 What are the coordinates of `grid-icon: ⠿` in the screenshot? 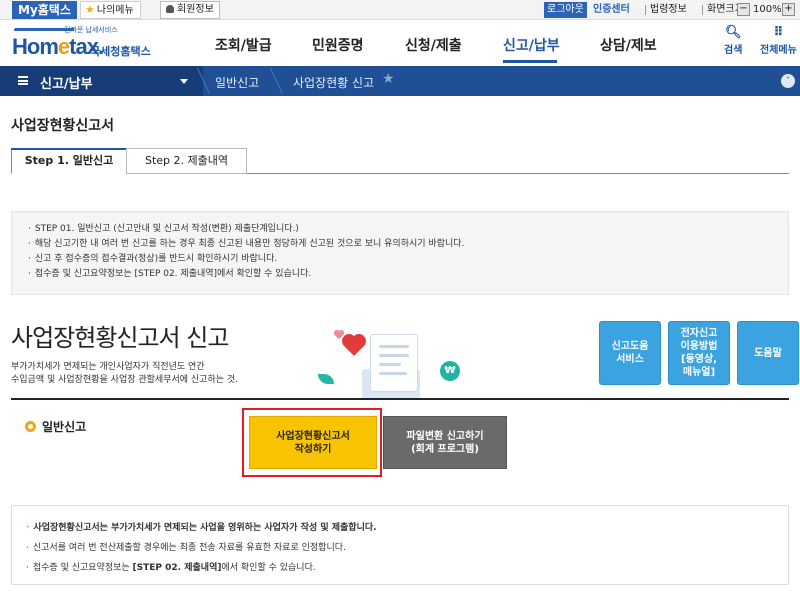 It's located at (778, 32).